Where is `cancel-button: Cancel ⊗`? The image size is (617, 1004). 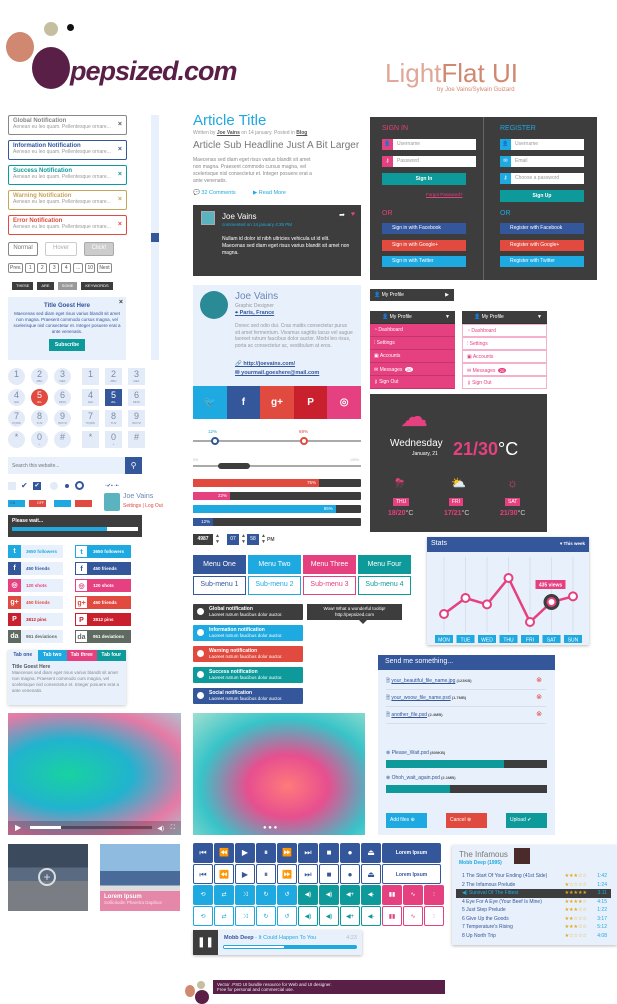
cancel-button: Cancel ⊗ is located at coordinates (466, 820).